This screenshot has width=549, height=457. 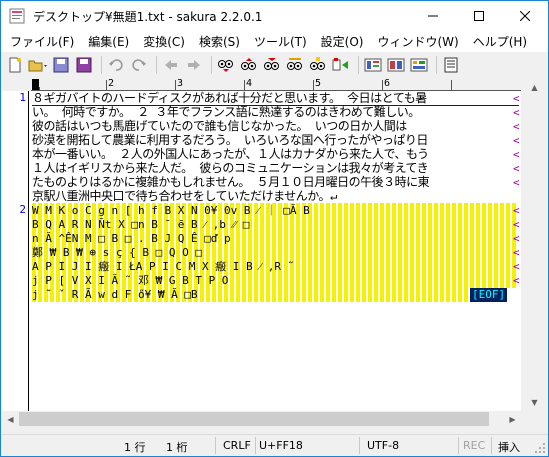 What do you see at coordinates (22, 97) in the screenshot?
I see `line-number: 1` at bounding box center [22, 97].